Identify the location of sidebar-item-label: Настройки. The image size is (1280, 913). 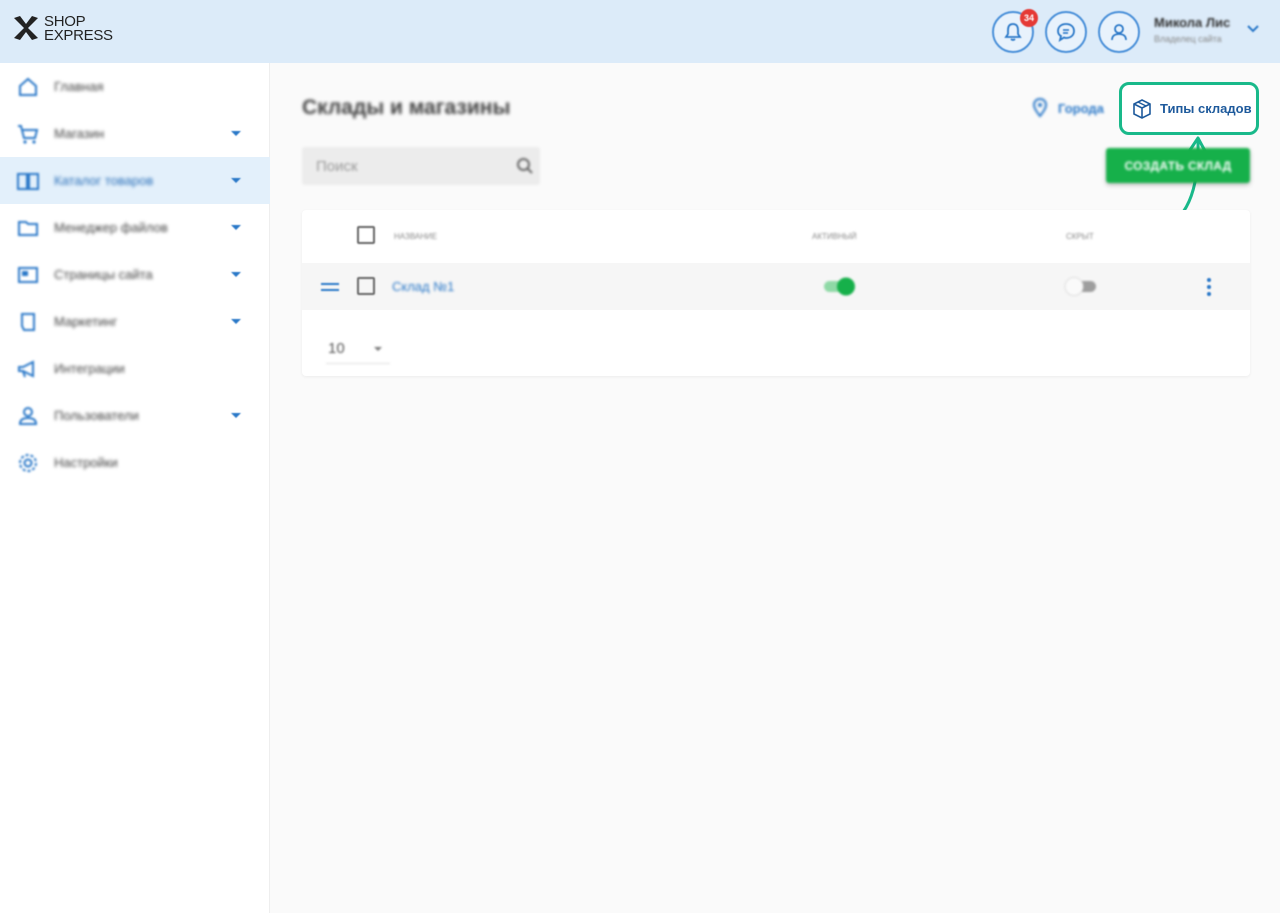
(86, 462).